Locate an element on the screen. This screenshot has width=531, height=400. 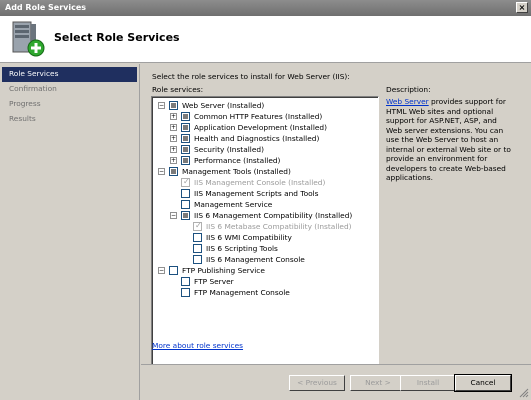
tree-node: IIS Management Console (Installed) is located at coordinates (247, 182).